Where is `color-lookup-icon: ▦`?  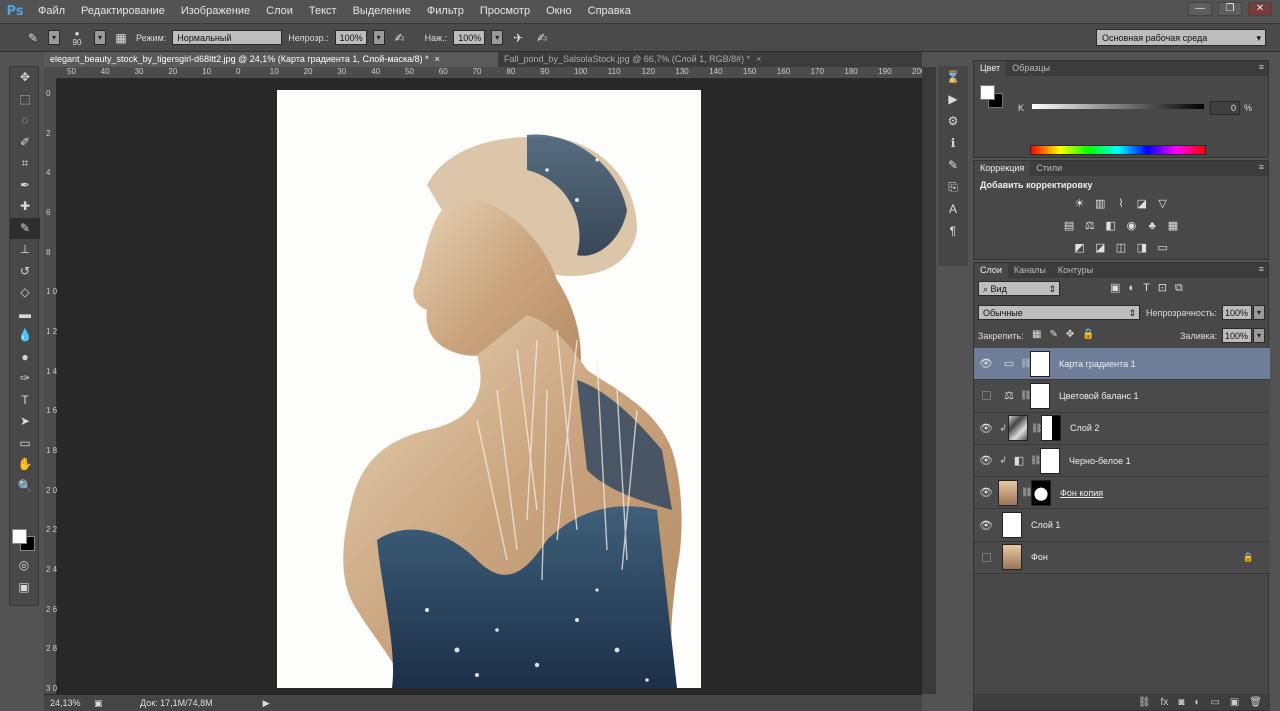 color-lookup-icon: ▦ is located at coordinates (1173, 226).